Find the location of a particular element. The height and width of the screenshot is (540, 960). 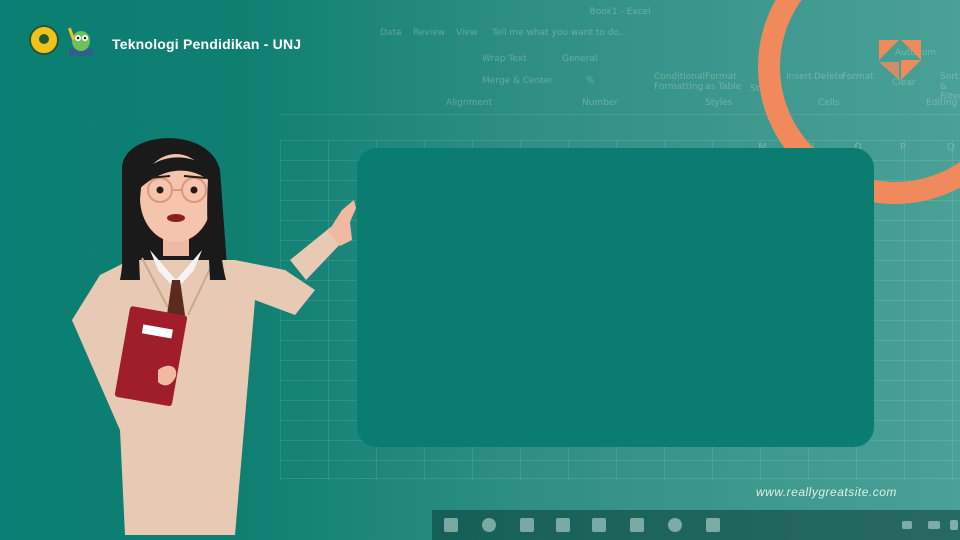

mascot-logo-icon is located at coordinates (80, 41).